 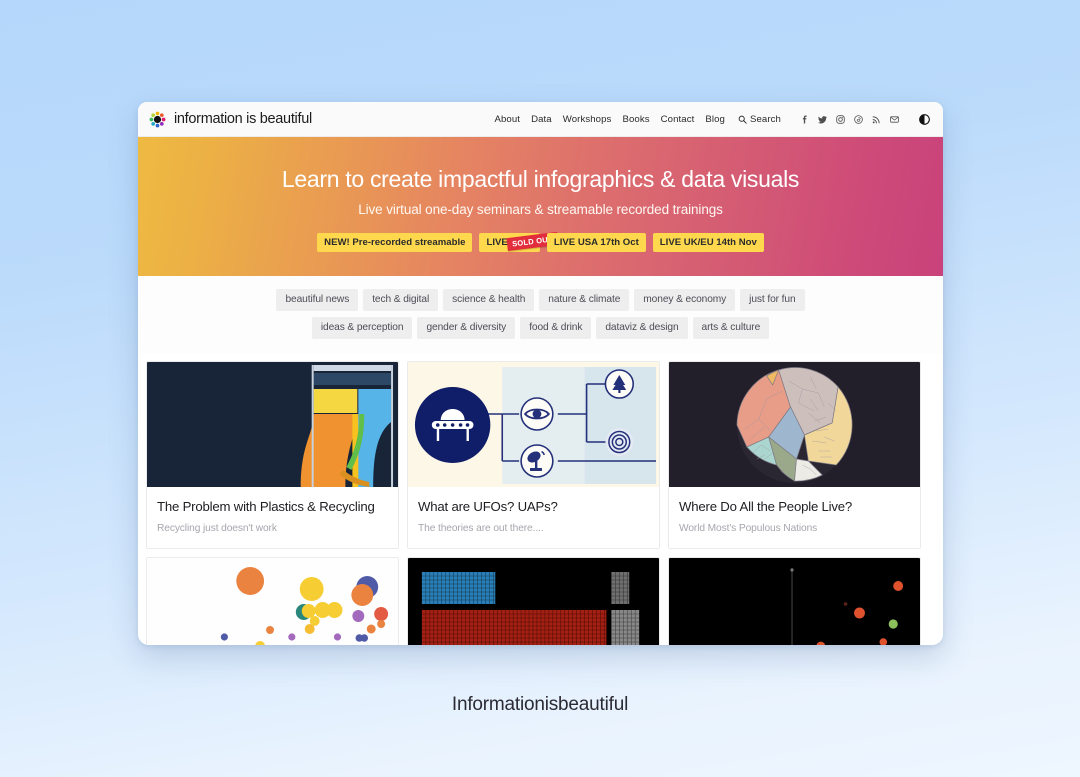 I want to click on category-gender-diversity: gender & diversity, so click(x=466, y=328).